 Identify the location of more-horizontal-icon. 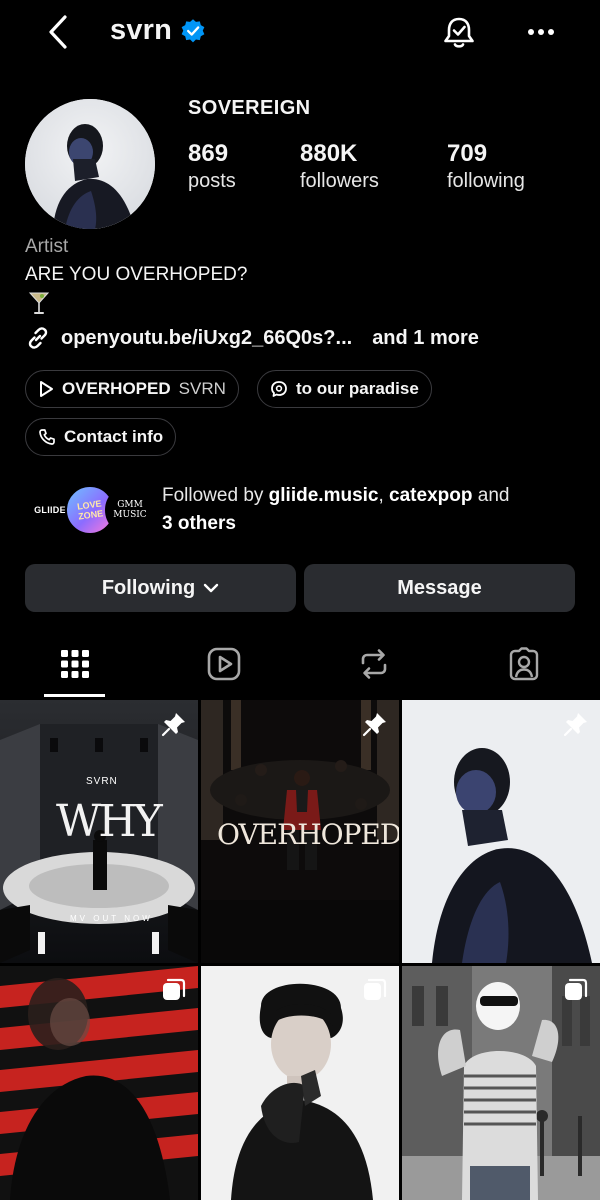
(541, 32).